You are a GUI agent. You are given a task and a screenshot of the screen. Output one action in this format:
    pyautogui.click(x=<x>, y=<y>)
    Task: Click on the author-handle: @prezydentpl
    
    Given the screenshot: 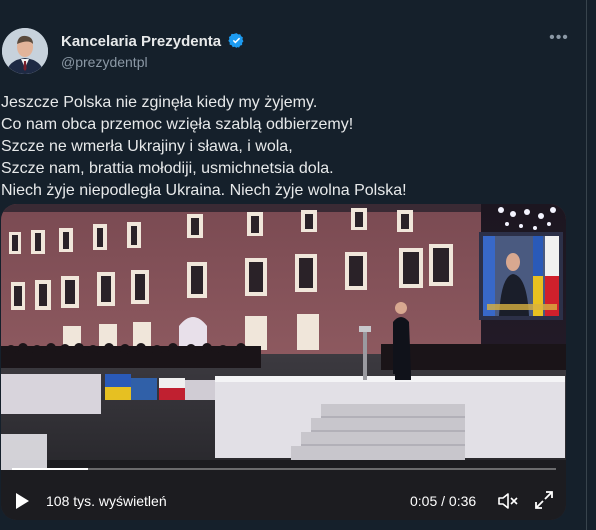 What is the action you would take?
    pyautogui.click(x=104, y=62)
    